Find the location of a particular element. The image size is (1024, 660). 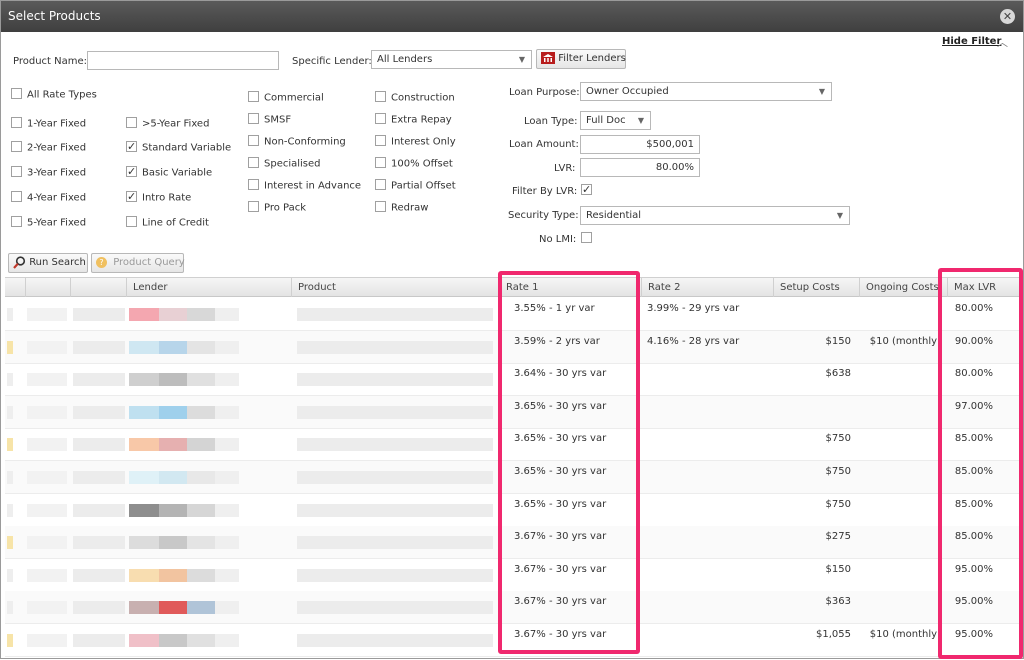

filter-by-lvr-checkbox: ✓ is located at coordinates (589, 191).